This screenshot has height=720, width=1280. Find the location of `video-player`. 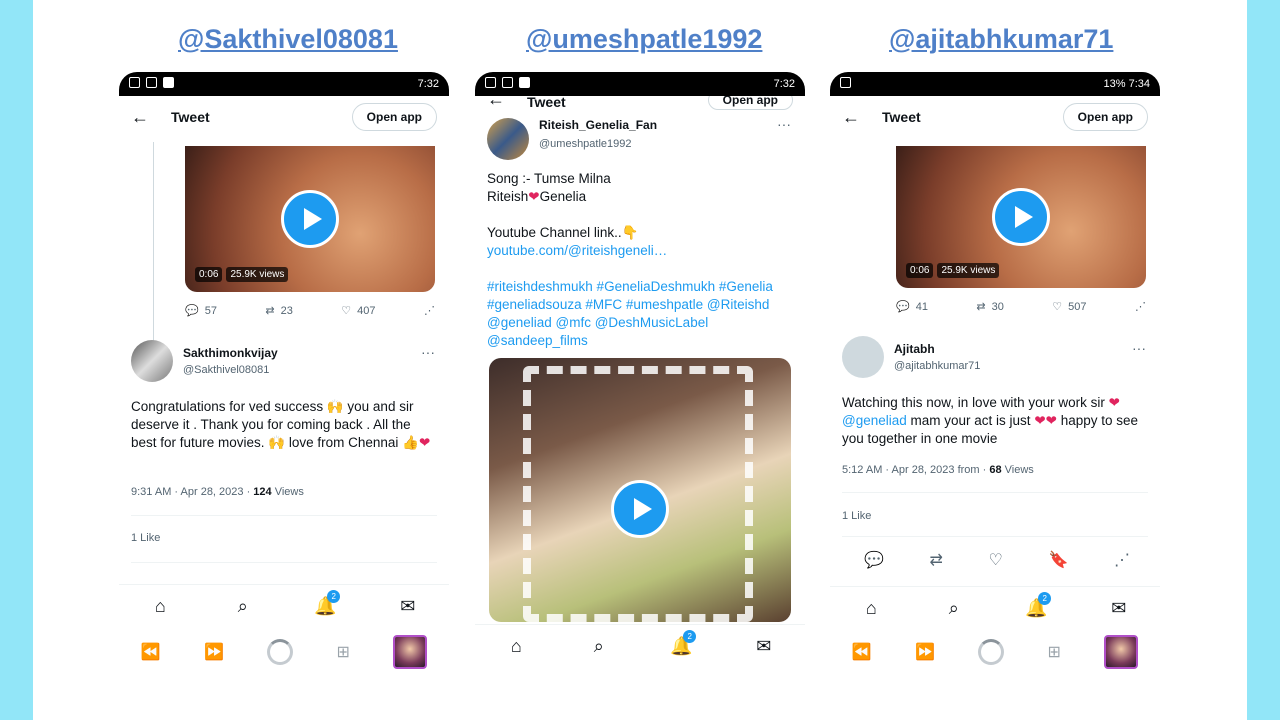

video-player is located at coordinates (640, 490).